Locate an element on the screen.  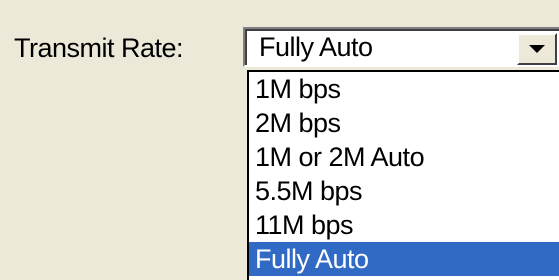
option-fully-auto: Fully Auto is located at coordinates (404, 259).